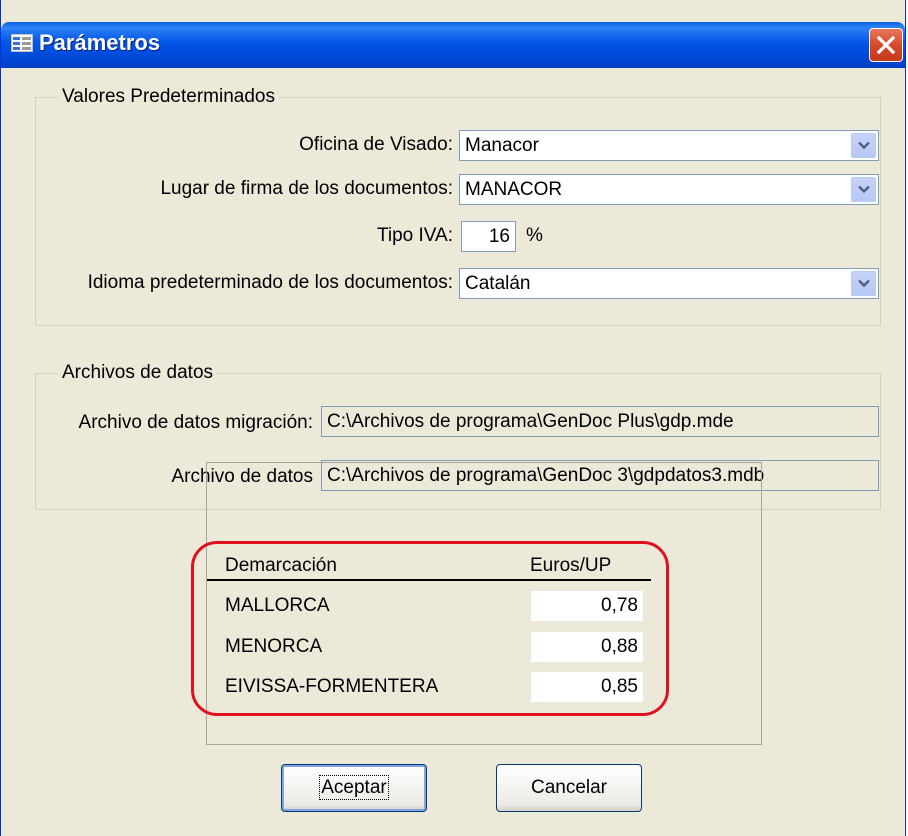 This screenshot has height=836, width=908. I want to click on office-dropdown-button, so click(863, 145).